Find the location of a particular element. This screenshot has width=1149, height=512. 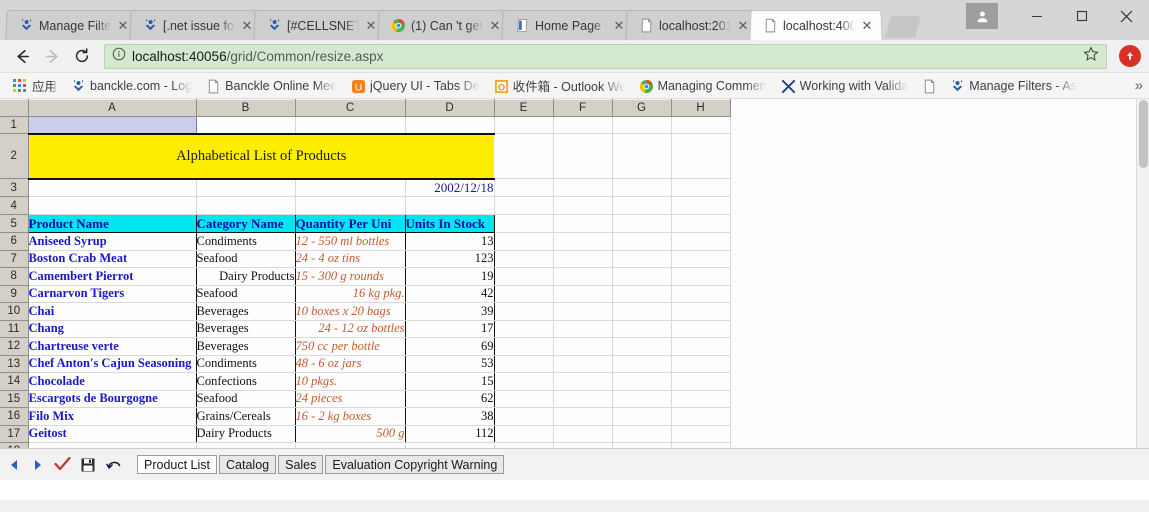

row-header-4: 4 is located at coordinates (14, 205).